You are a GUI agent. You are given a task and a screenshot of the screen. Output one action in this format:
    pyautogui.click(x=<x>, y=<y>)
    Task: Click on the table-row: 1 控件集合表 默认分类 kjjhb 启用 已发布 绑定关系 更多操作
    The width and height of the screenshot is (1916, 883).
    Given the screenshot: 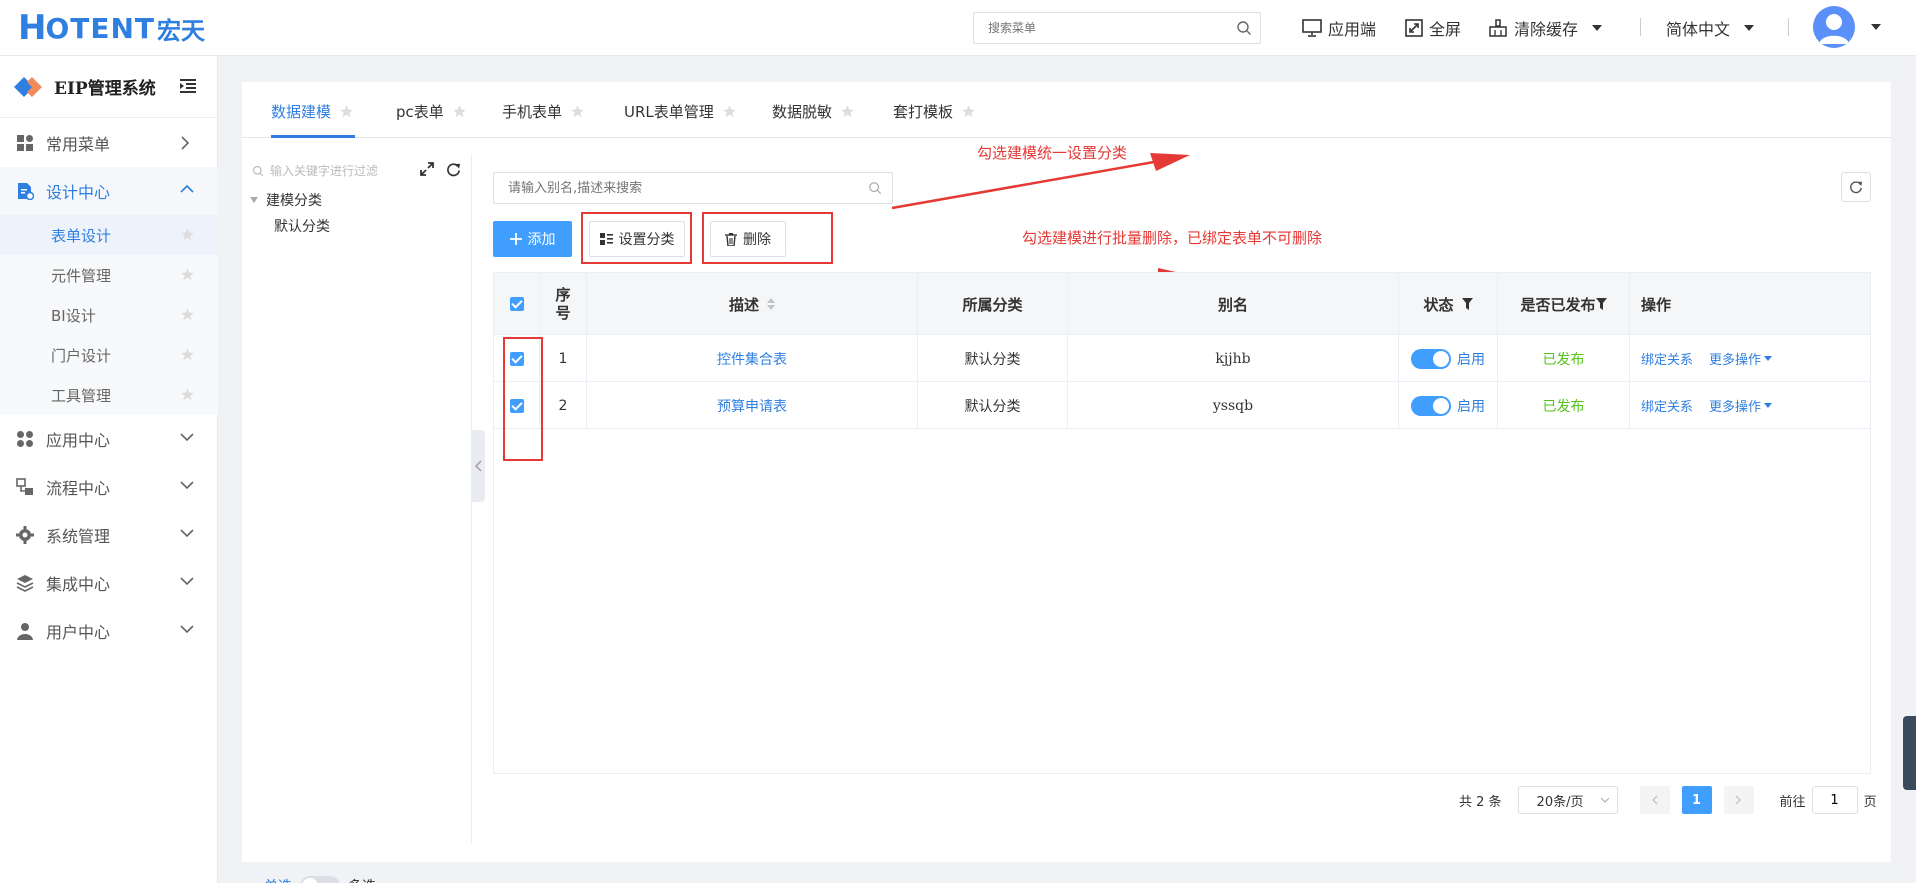 What is the action you would take?
    pyautogui.click(x=1182, y=358)
    